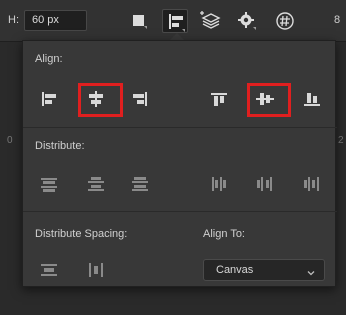  What do you see at coordinates (49, 184) in the screenshot?
I see `distribute-top-edges-icon` at bounding box center [49, 184].